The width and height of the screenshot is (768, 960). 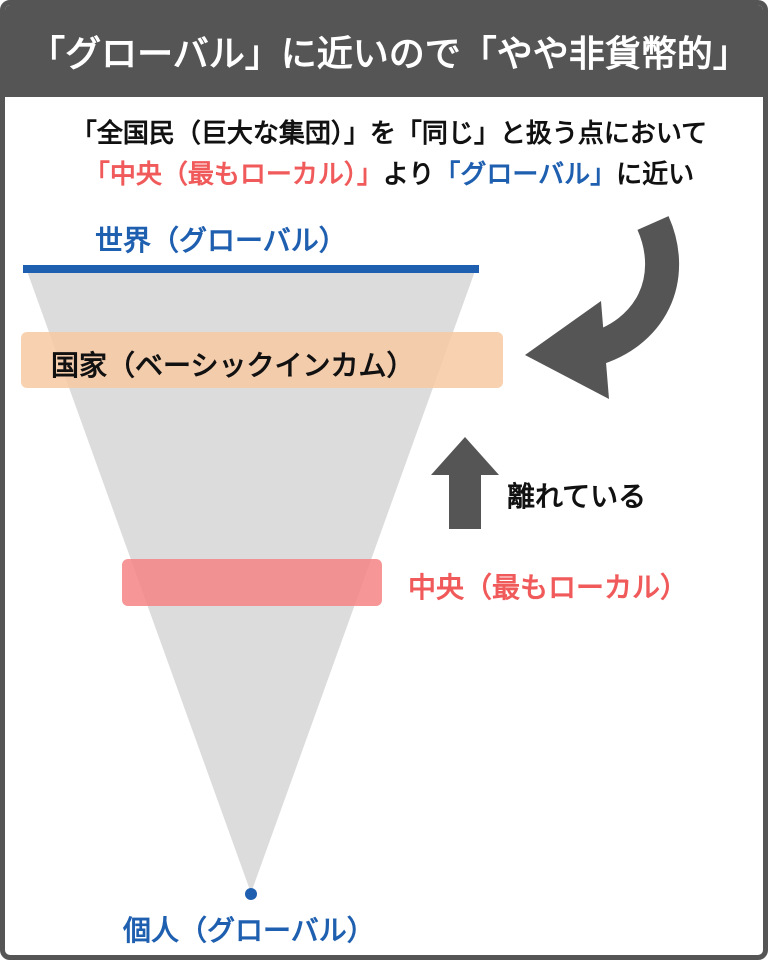 What do you see at coordinates (602, 307) in the screenshot?
I see `curved-arrow-icon` at bounding box center [602, 307].